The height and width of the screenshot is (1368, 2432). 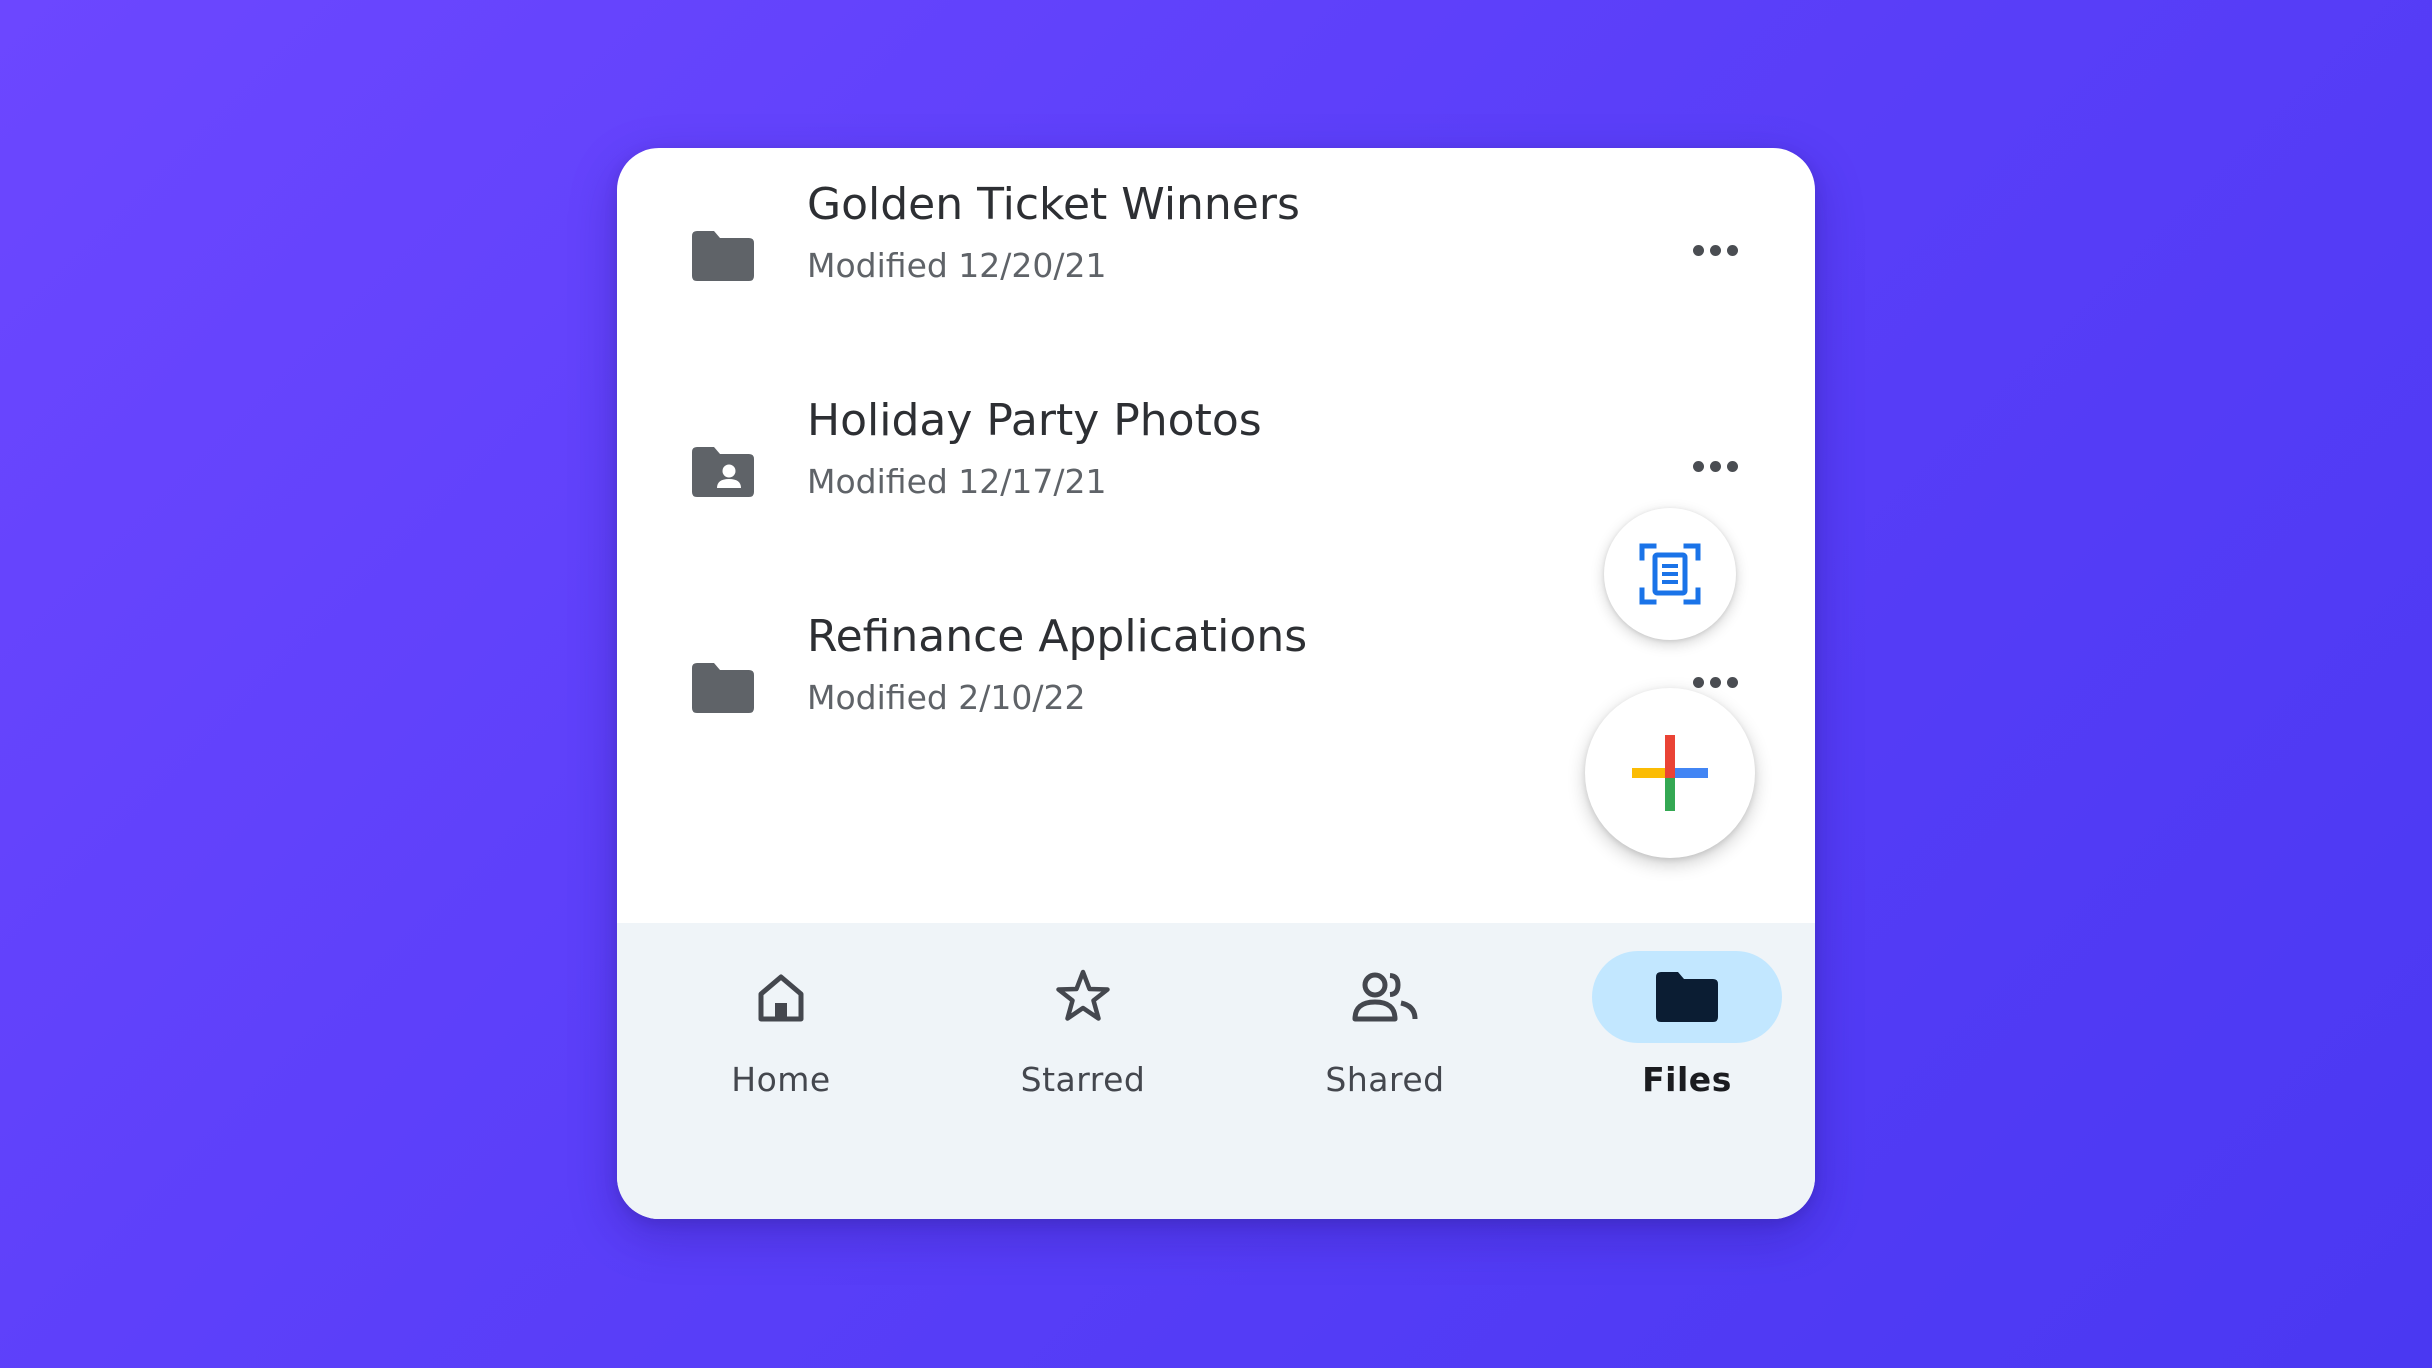 What do you see at coordinates (781, 1079) in the screenshot?
I see `nav-label-home: Home` at bounding box center [781, 1079].